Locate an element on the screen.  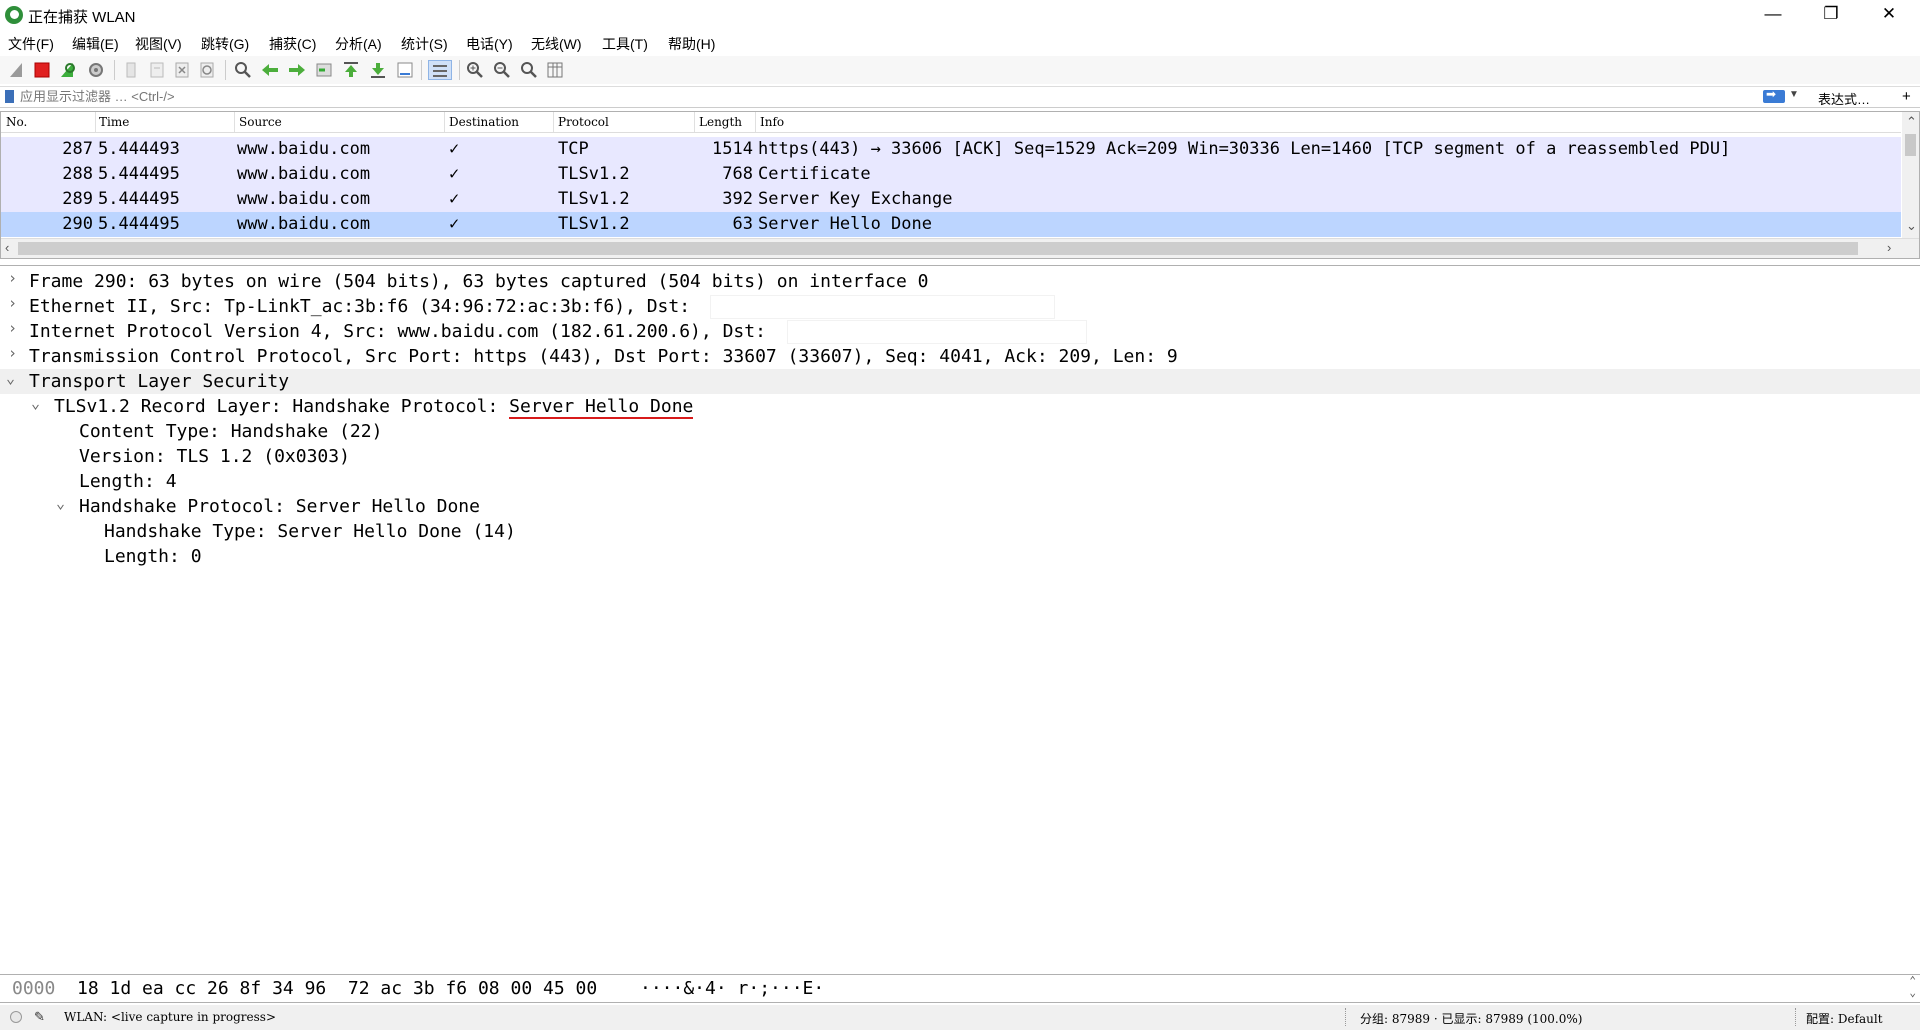
autoscroll-icon is located at coordinates (405, 70).